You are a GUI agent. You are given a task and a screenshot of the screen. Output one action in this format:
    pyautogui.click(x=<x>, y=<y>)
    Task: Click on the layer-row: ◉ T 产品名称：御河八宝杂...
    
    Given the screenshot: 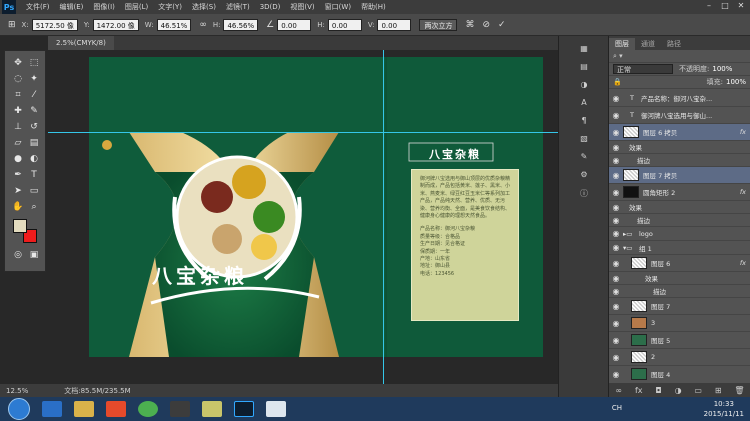 What is the action you would take?
    pyautogui.click(x=679, y=98)
    